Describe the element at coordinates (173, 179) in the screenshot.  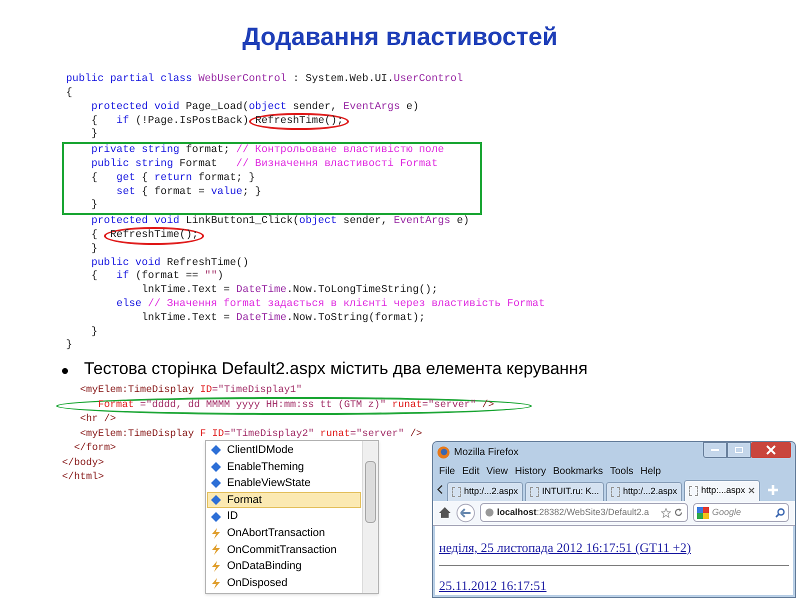
I see `code-token: return` at that location.